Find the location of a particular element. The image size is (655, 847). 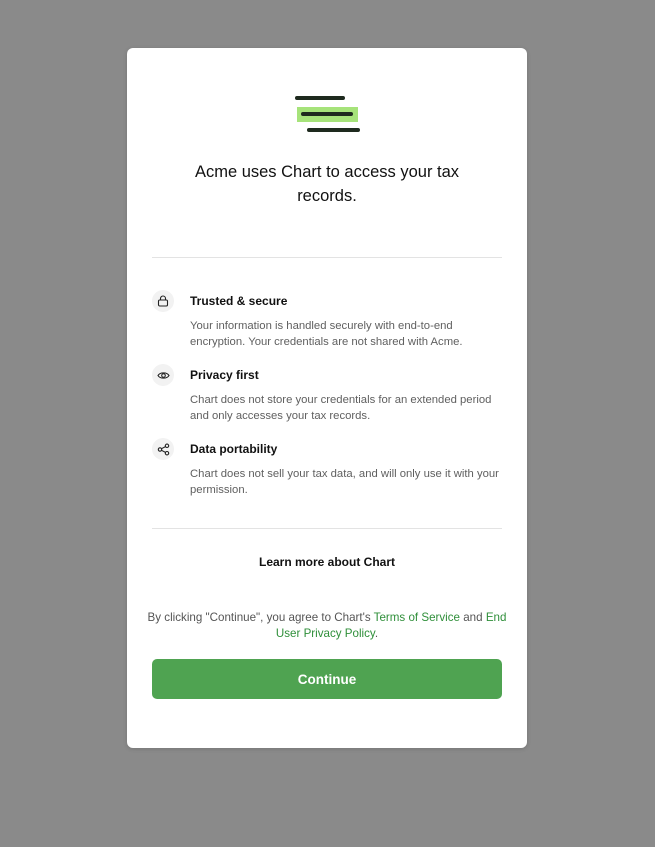

feature-title: Trusted & secure is located at coordinates (239, 301).